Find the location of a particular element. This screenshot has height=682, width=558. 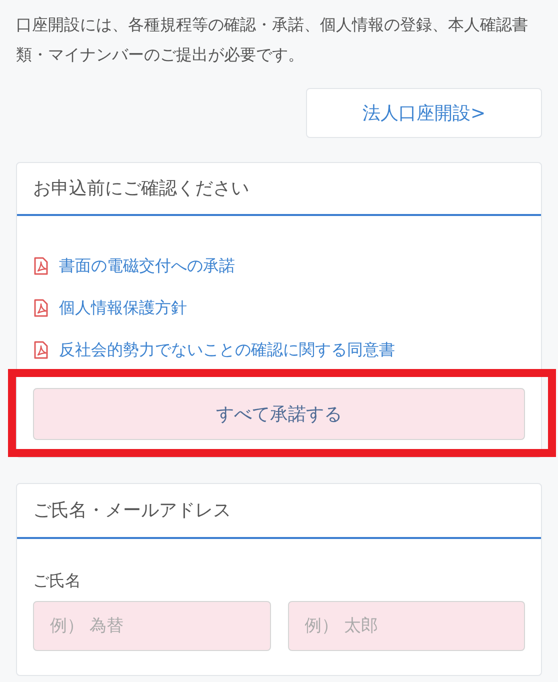

document-link: 書面の電磁交付への承諾 is located at coordinates (147, 266).